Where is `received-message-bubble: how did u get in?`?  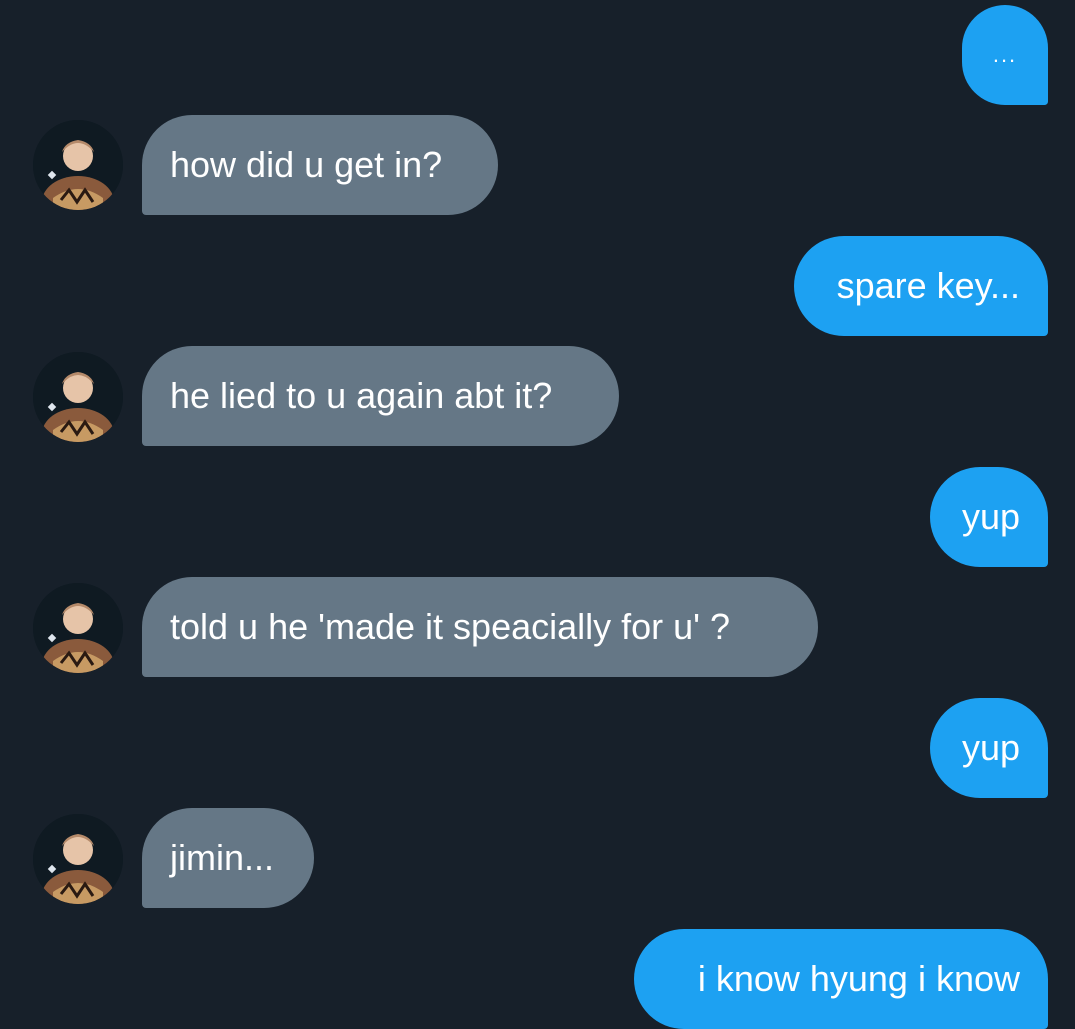 received-message-bubble: how did u get in? is located at coordinates (320, 165).